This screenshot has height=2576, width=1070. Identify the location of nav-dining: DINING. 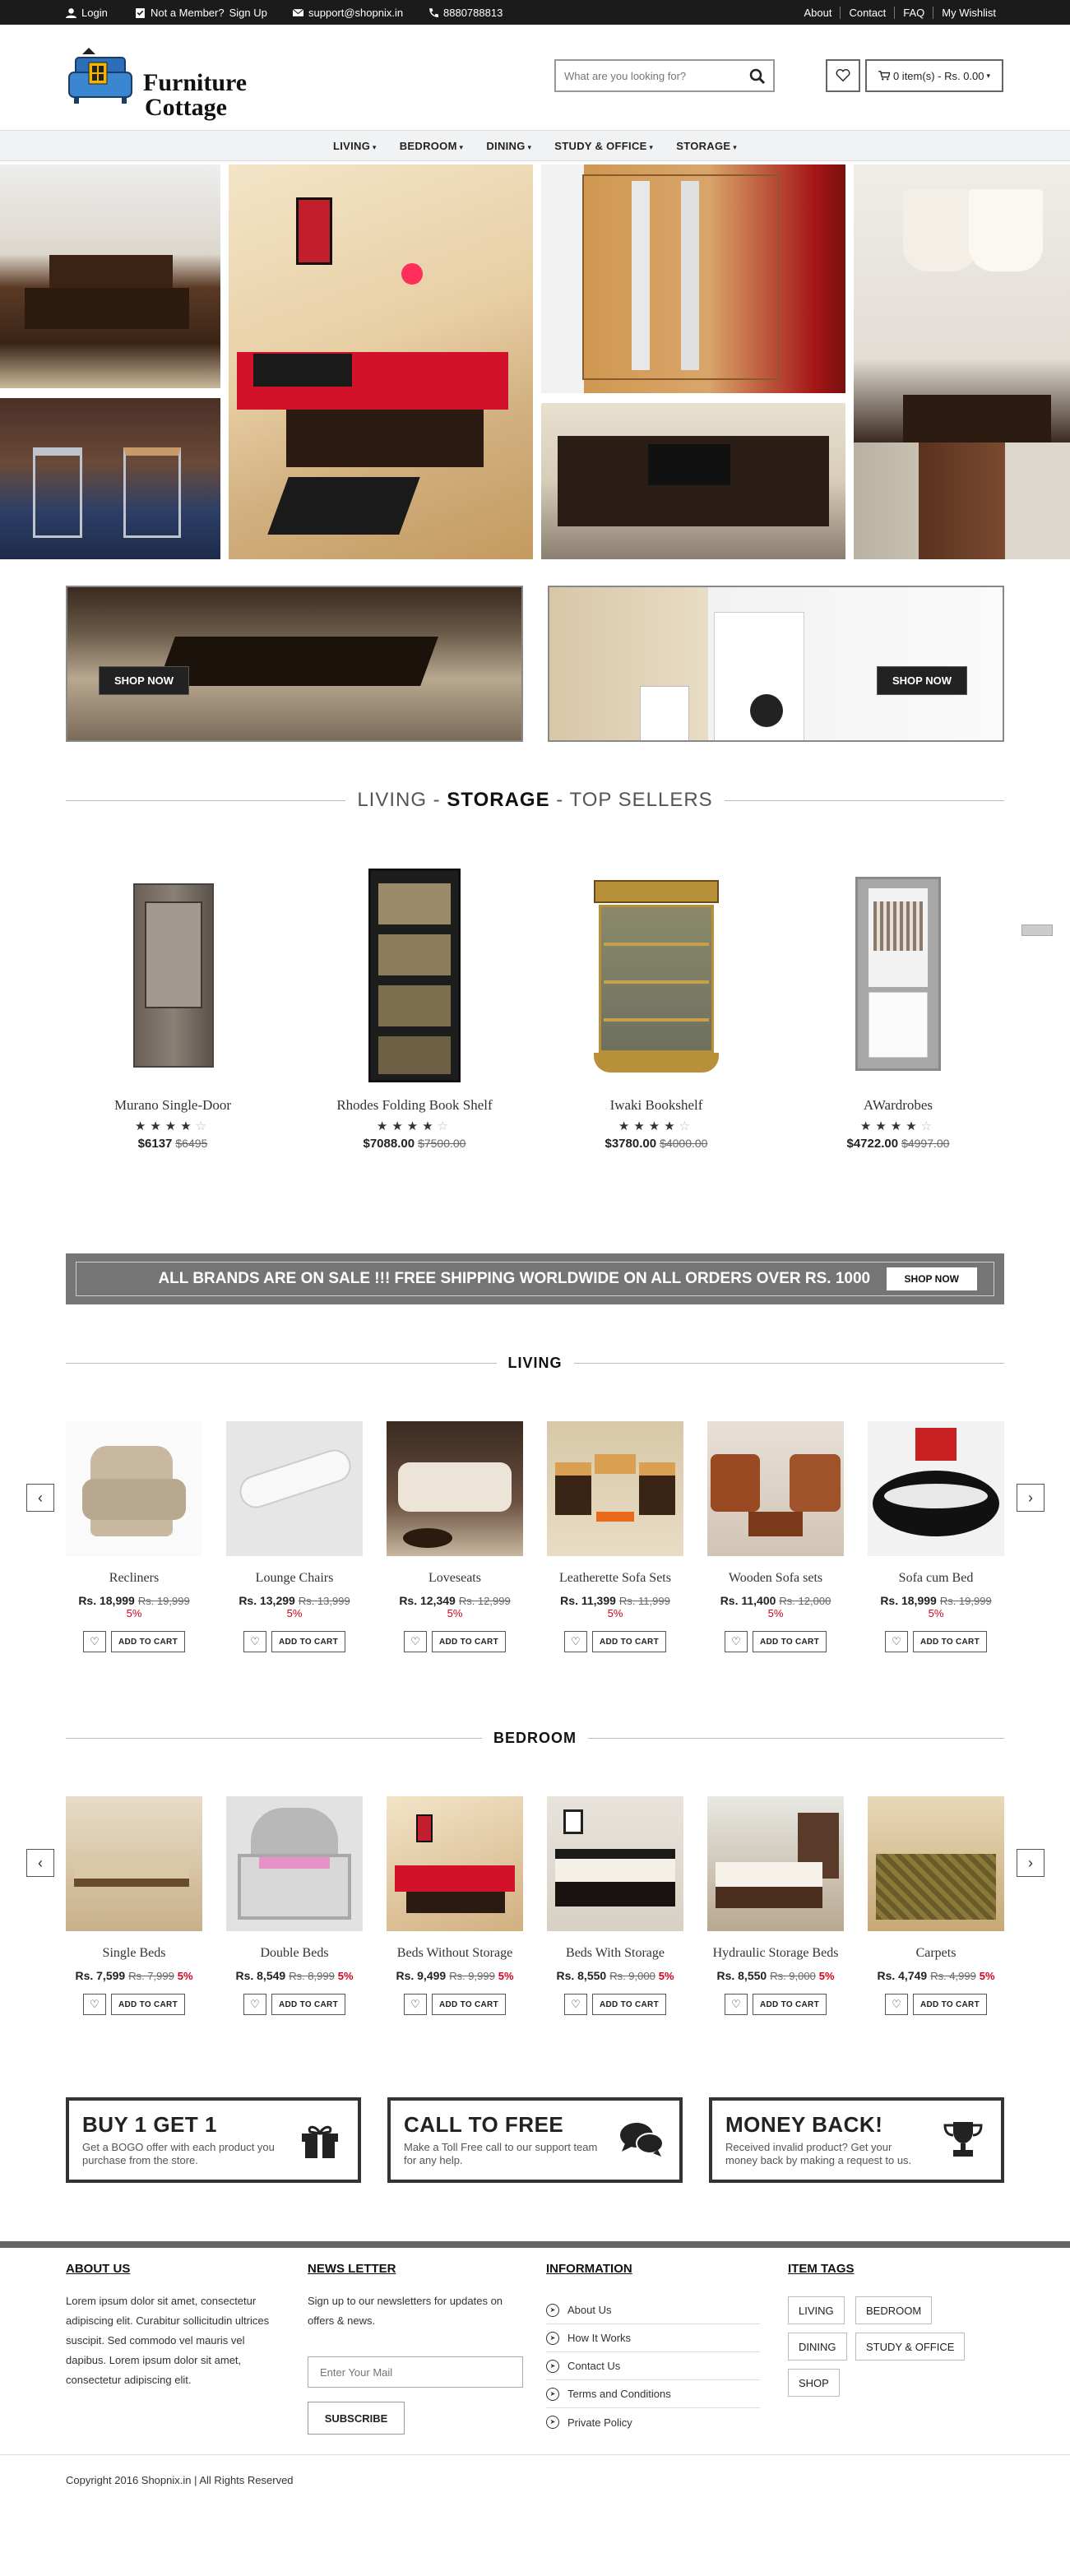
(508, 146).